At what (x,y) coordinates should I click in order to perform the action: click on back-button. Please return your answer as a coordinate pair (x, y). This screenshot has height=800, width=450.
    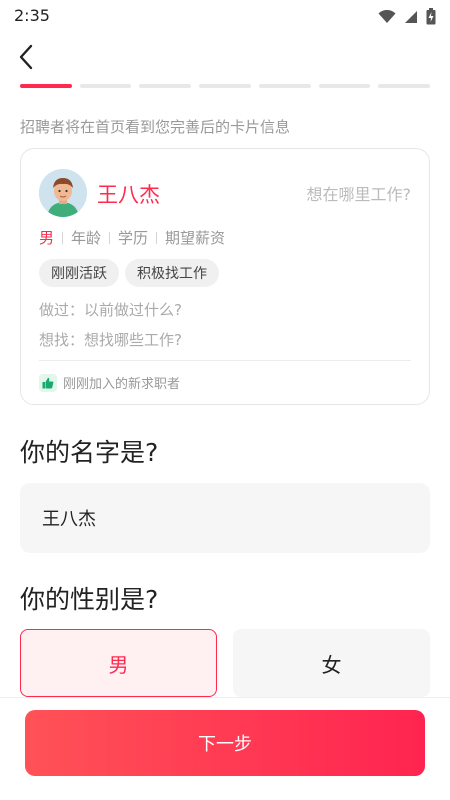
    Looking at the image, I should click on (26, 57).